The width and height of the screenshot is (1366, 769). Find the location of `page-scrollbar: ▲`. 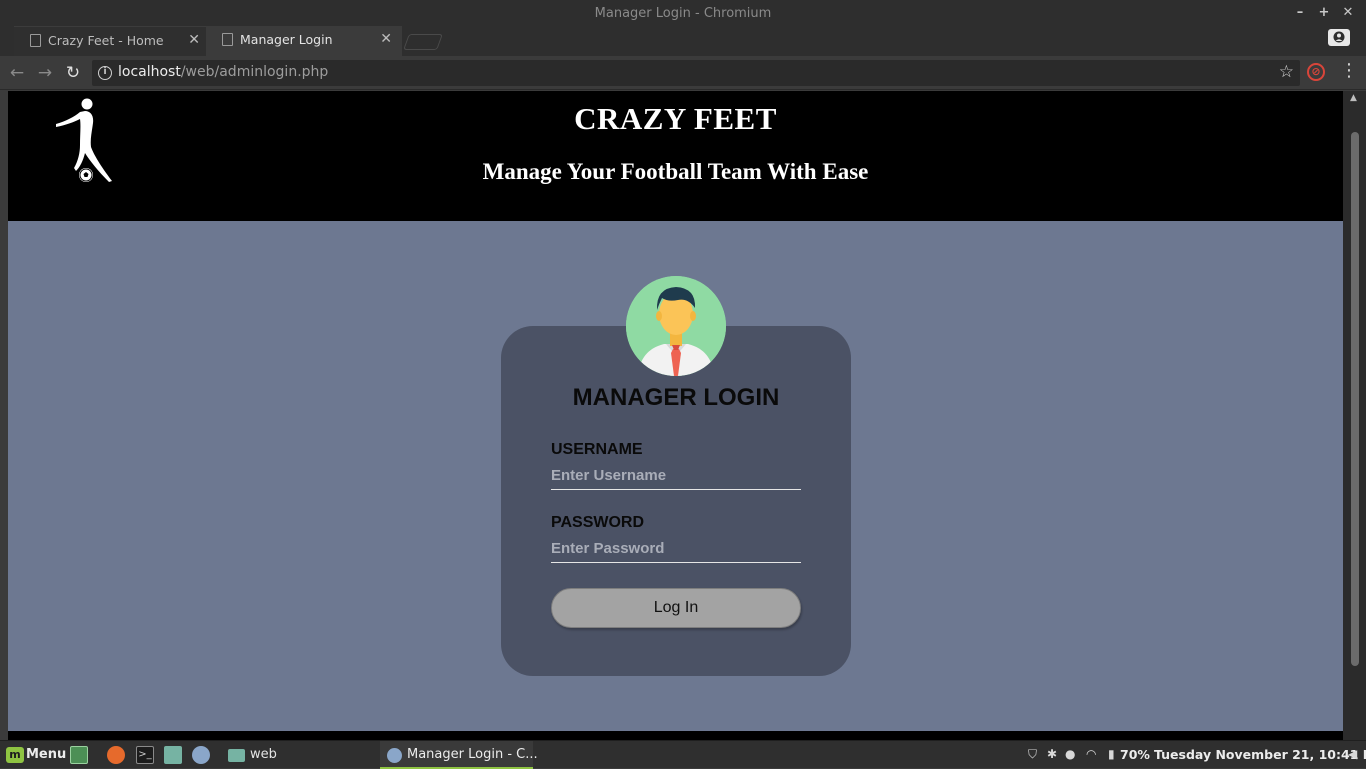

page-scrollbar: ▲ is located at coordinates (1354, 415).